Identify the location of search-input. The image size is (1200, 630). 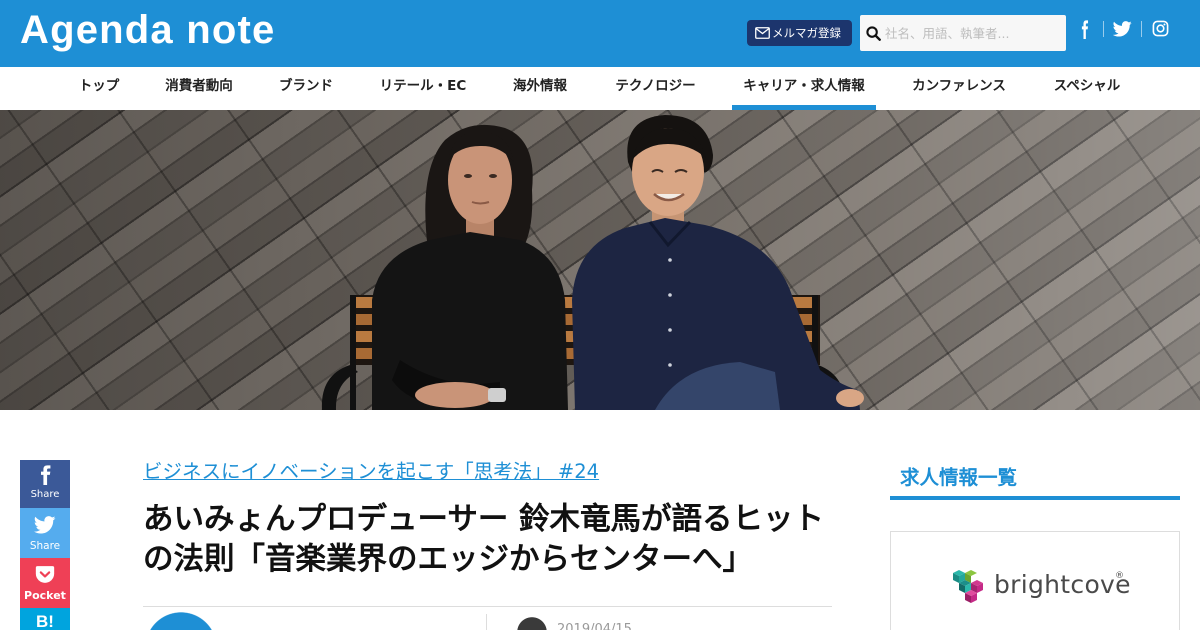
(963, 33).